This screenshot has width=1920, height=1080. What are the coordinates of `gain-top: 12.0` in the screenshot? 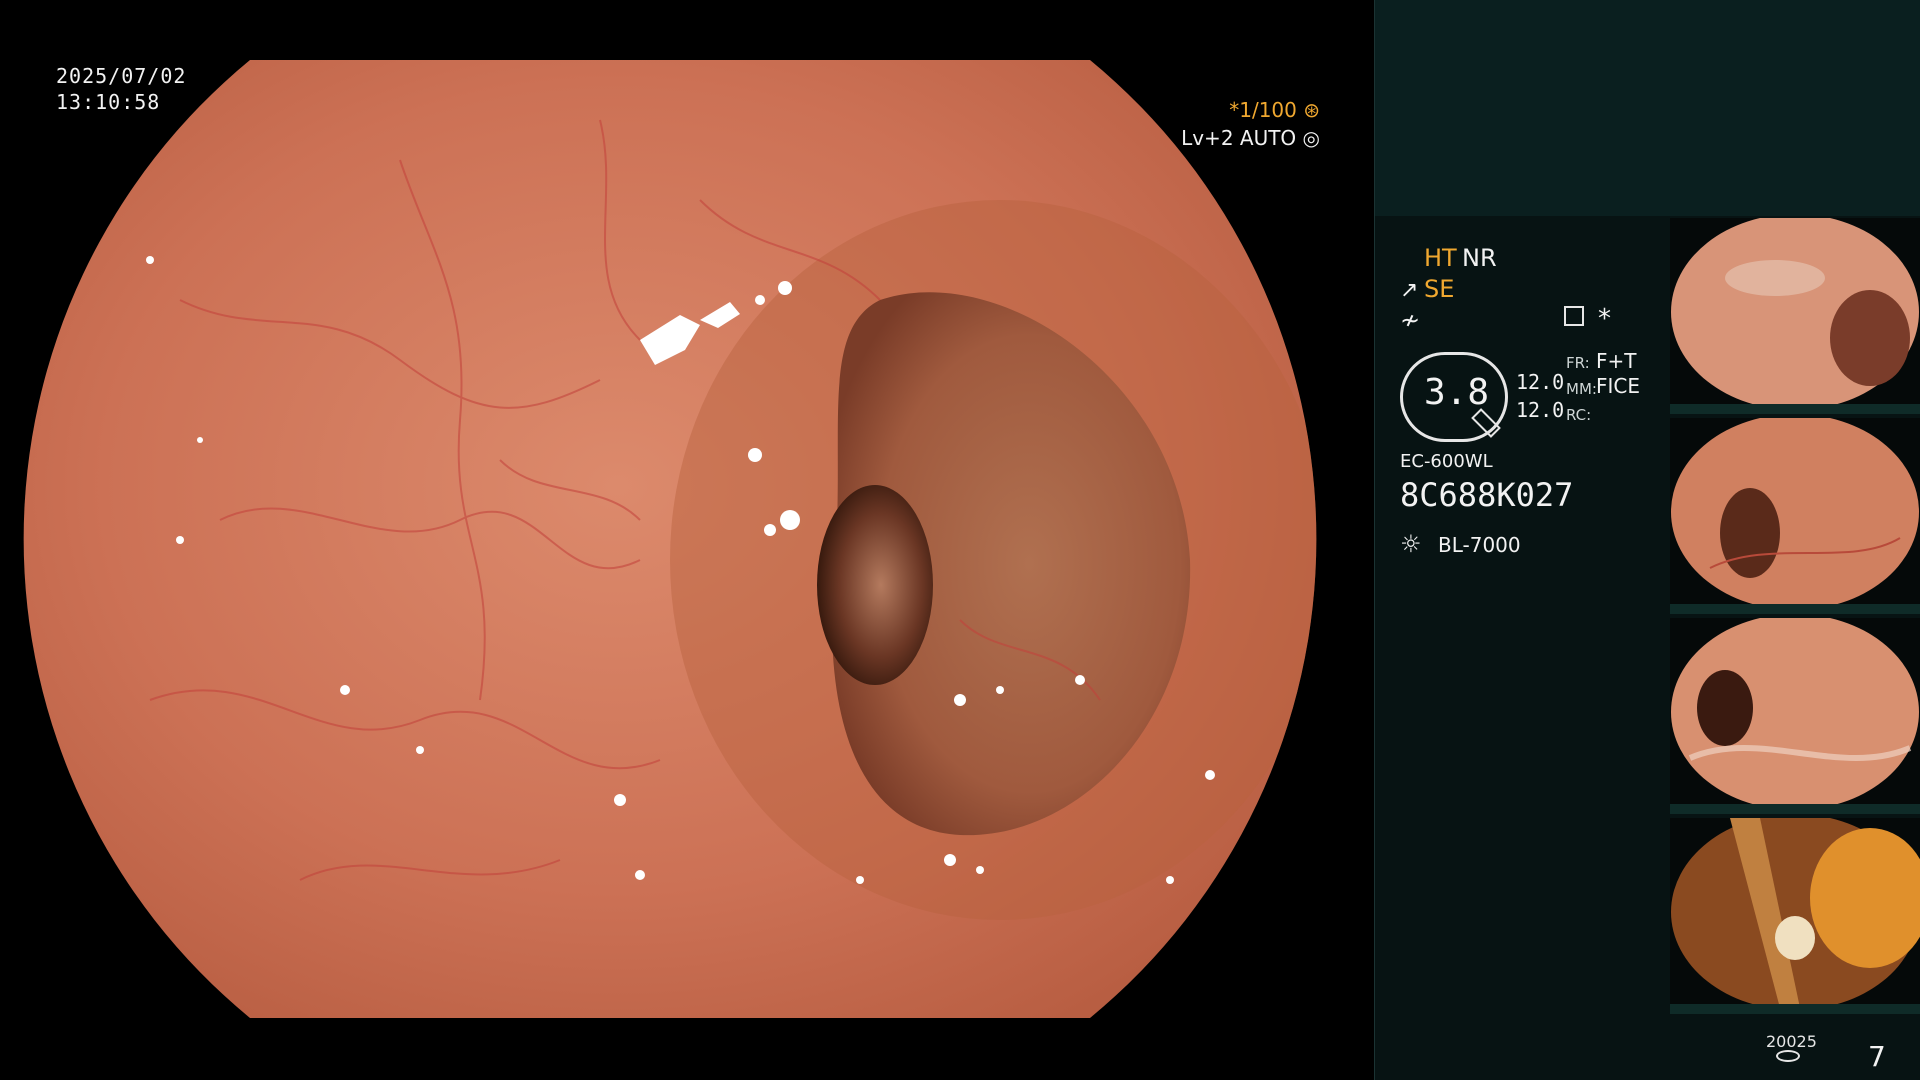 It's located at (1540, 382).